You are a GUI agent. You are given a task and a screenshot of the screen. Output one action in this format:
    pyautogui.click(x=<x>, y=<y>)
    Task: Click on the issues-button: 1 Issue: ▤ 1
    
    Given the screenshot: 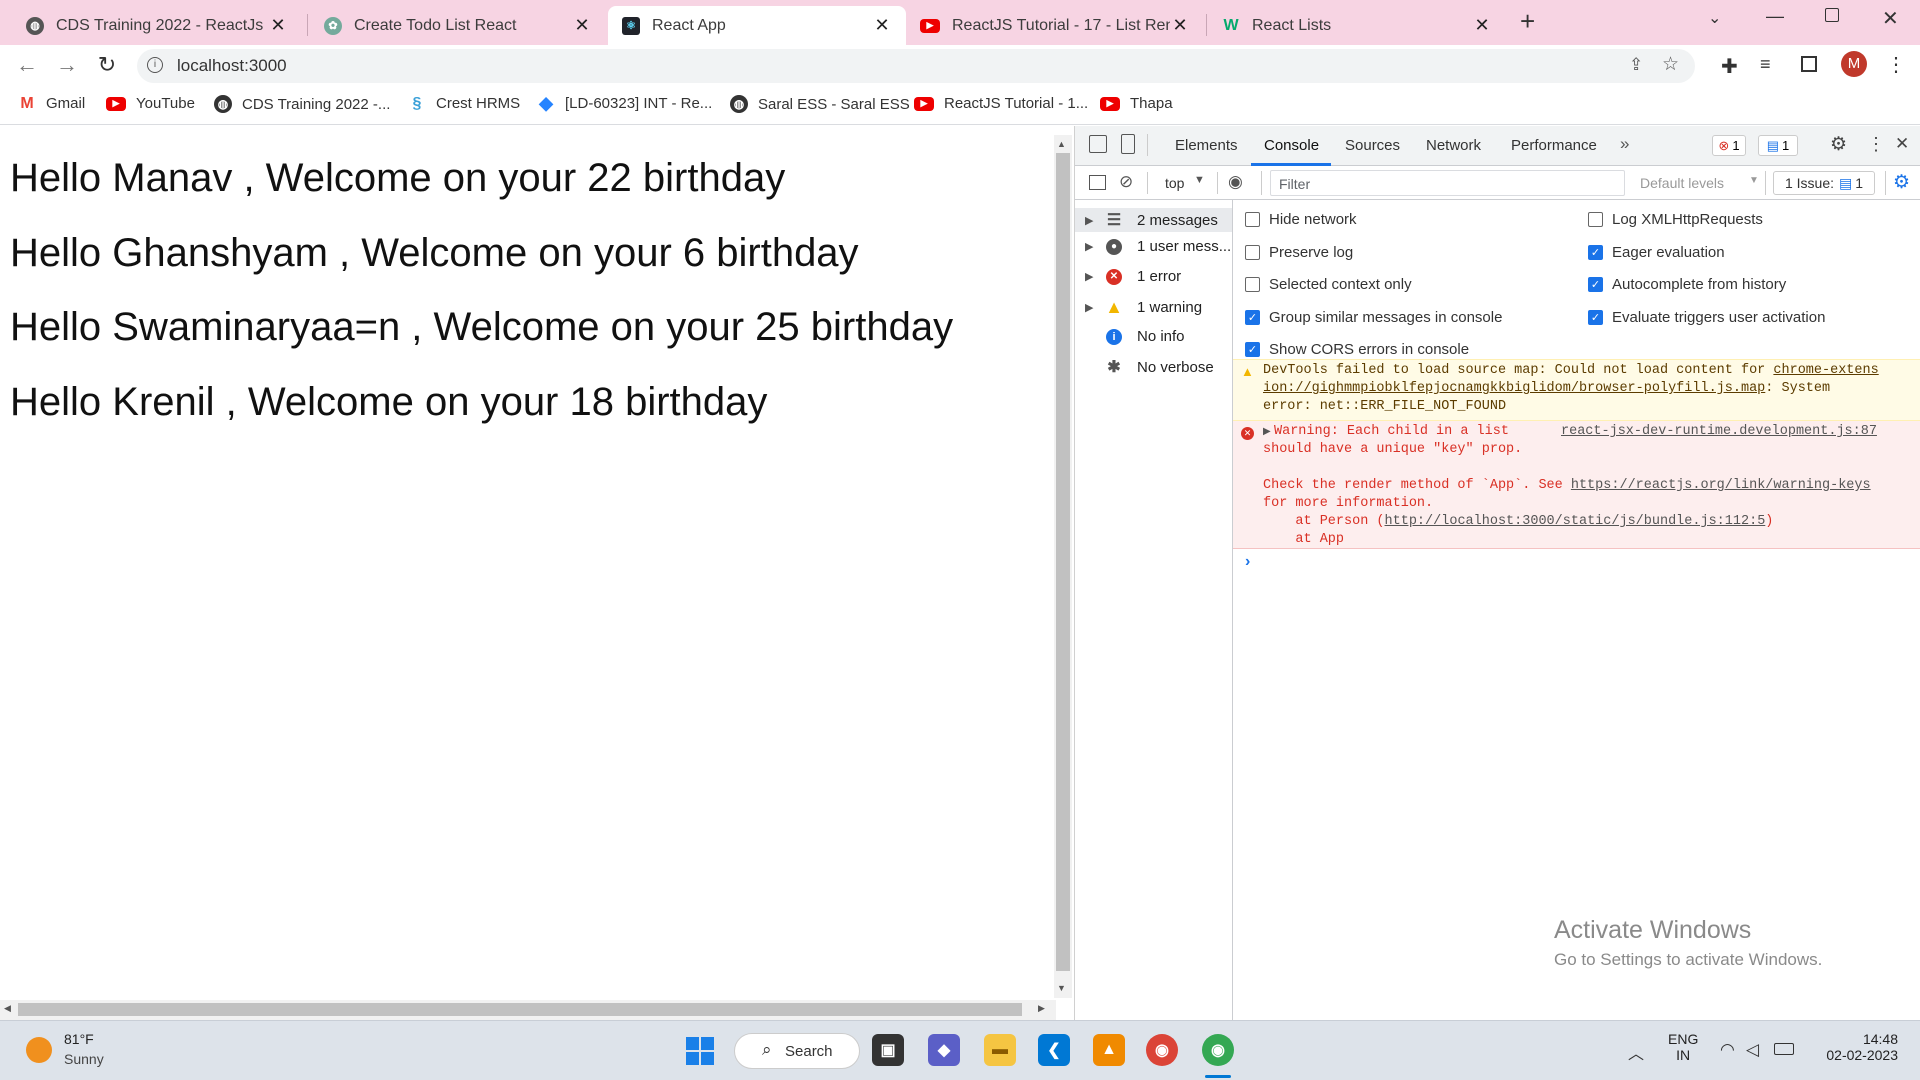 What is the action you would take?
    pyautogui.click(x=1824, y=183)
    